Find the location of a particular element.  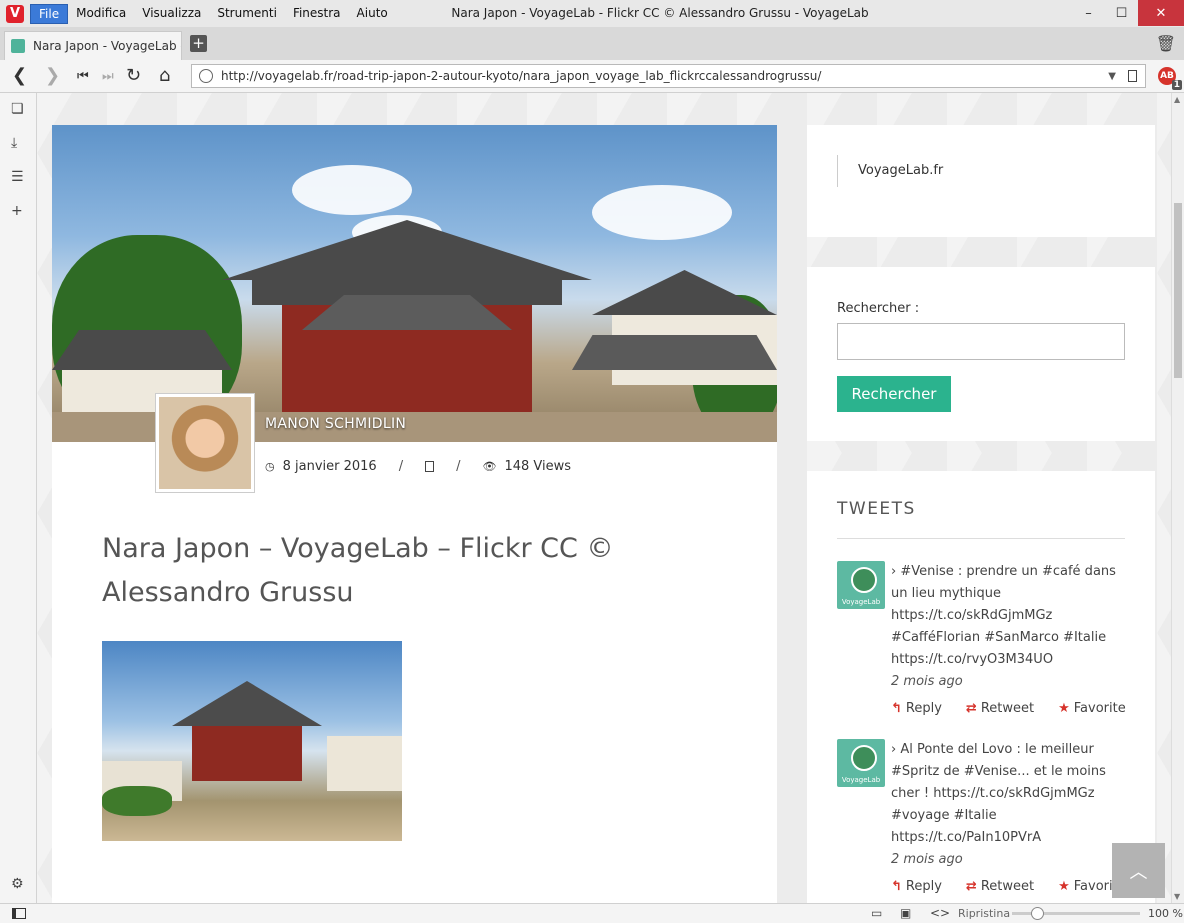

search-button: Rechercher is located at coordinates (894, 394).